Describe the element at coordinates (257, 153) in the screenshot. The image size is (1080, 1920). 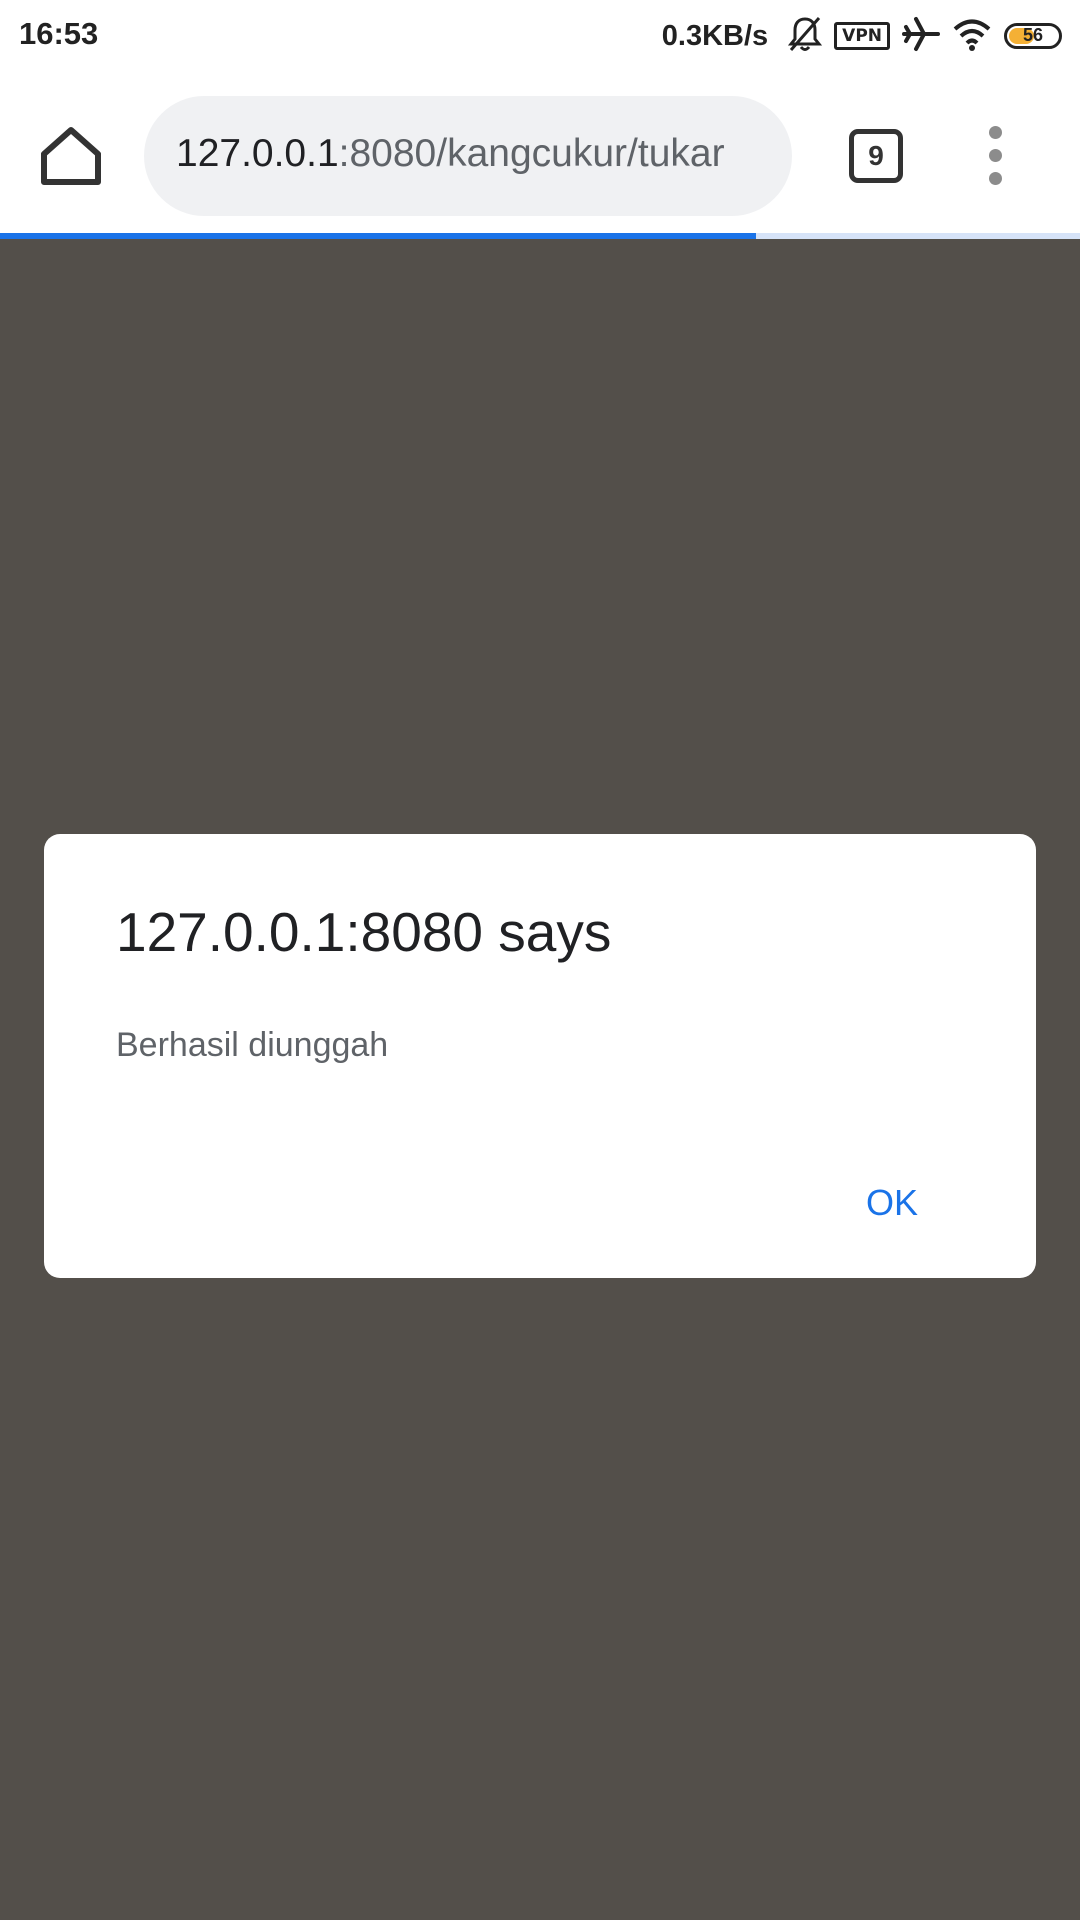
I see `url-host: 127.0.0.1` at that location.